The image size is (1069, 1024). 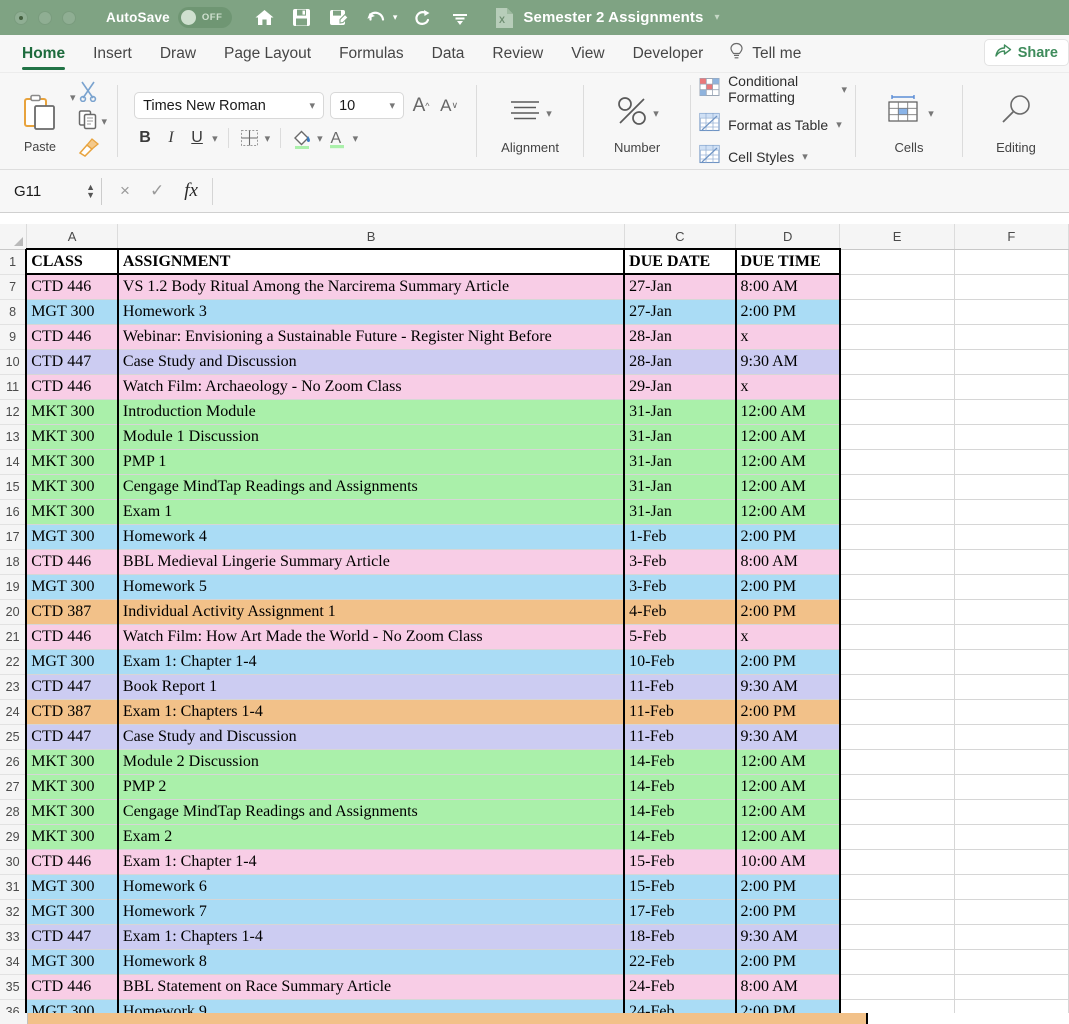 What do you see at coordinates (171, 138) in the screenshot?
I see `italic-button: I` at bounding box center [171, 138].